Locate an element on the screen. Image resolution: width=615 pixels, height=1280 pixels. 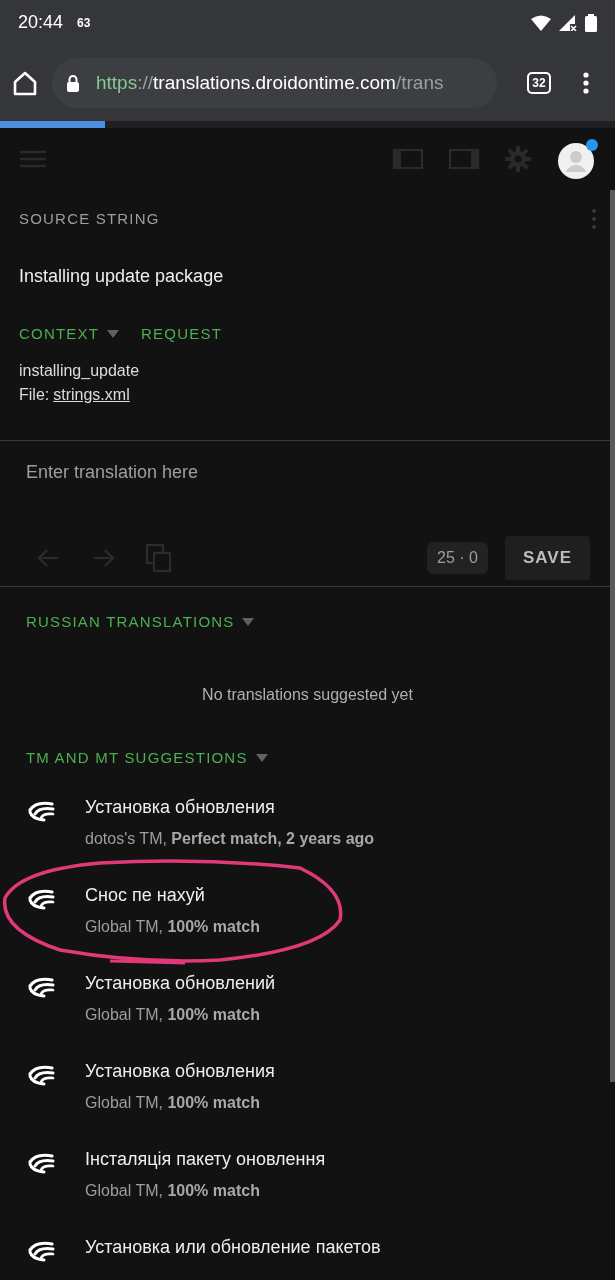
url-text: https://translations.droidontime.com/trans is located at coordinates (270, 83).